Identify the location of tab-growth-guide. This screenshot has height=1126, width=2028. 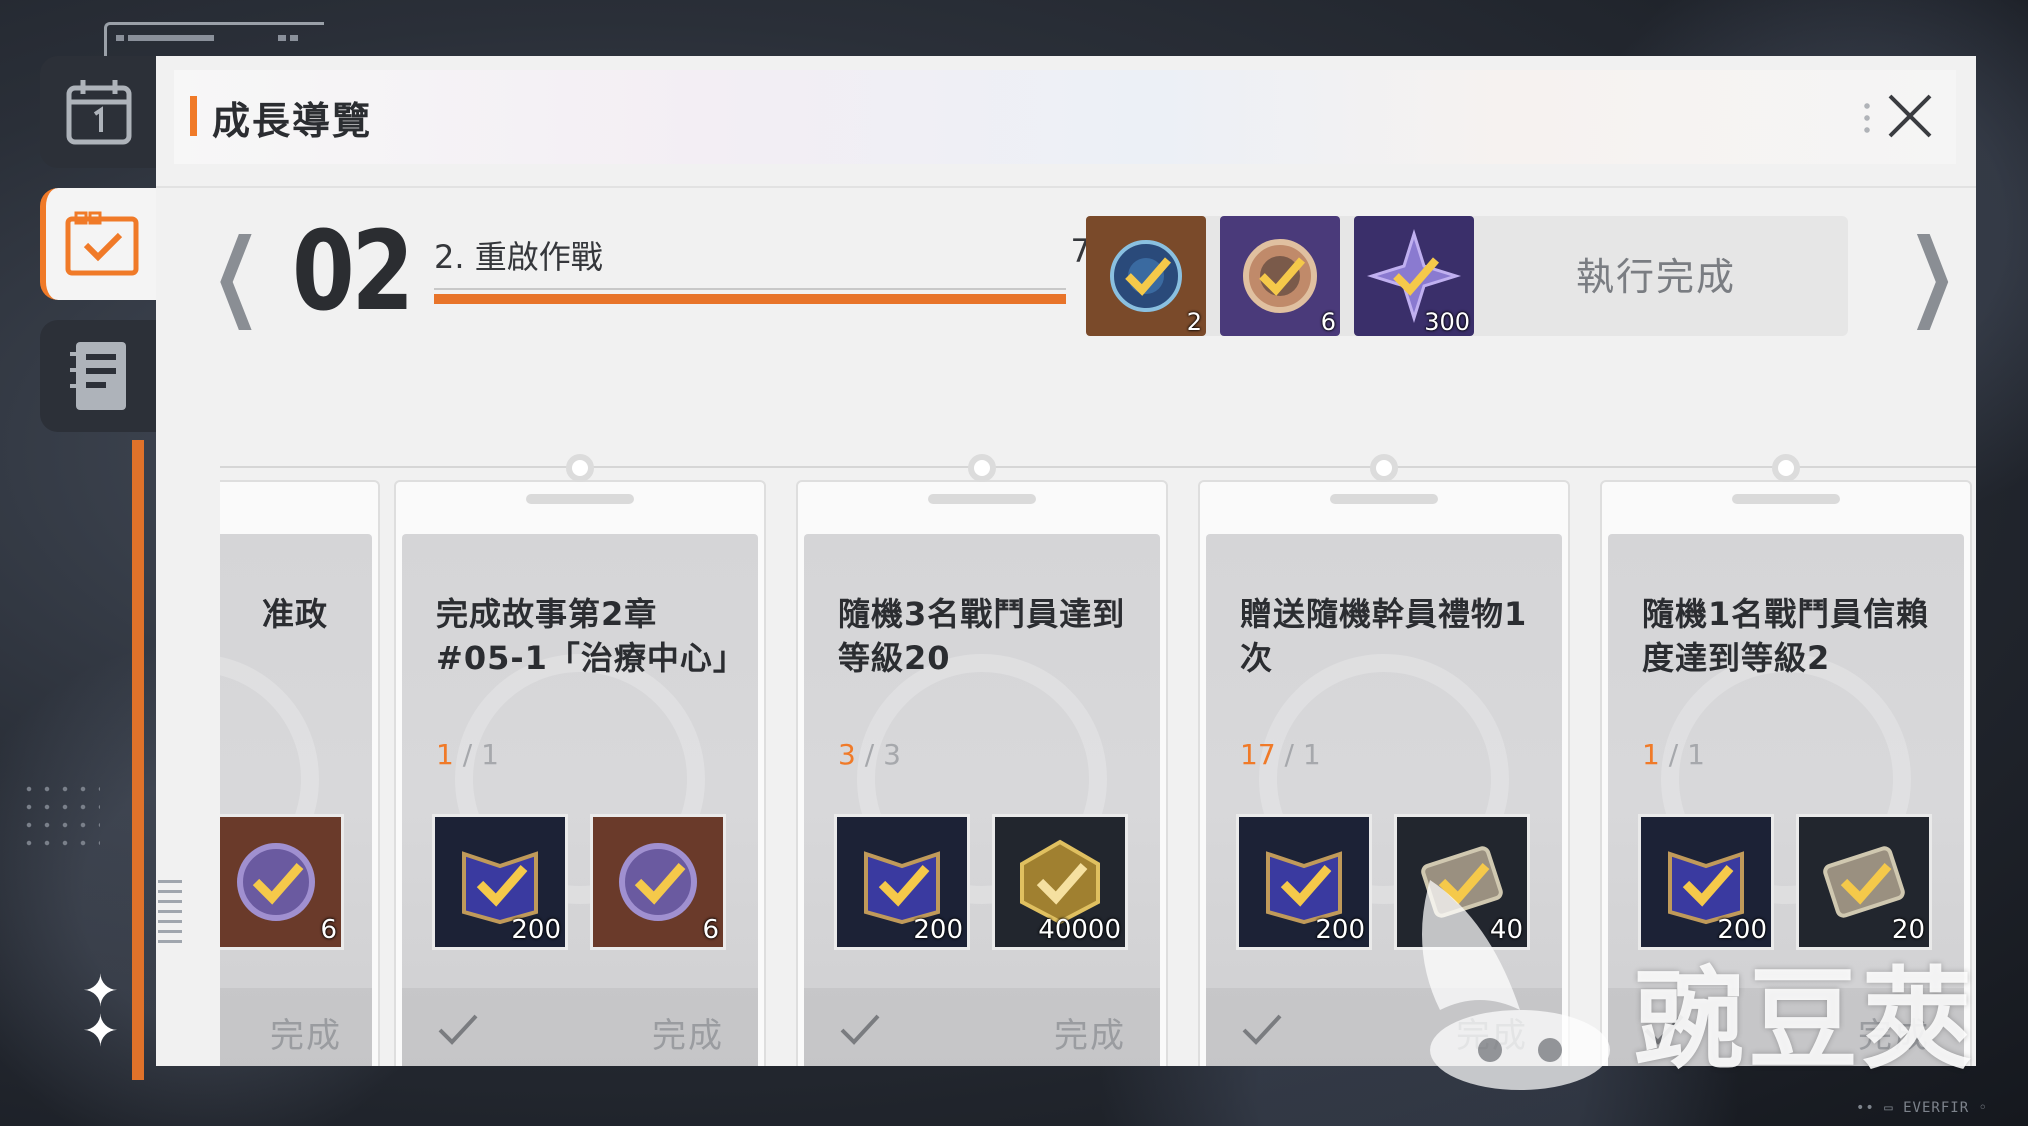
(99, 244).